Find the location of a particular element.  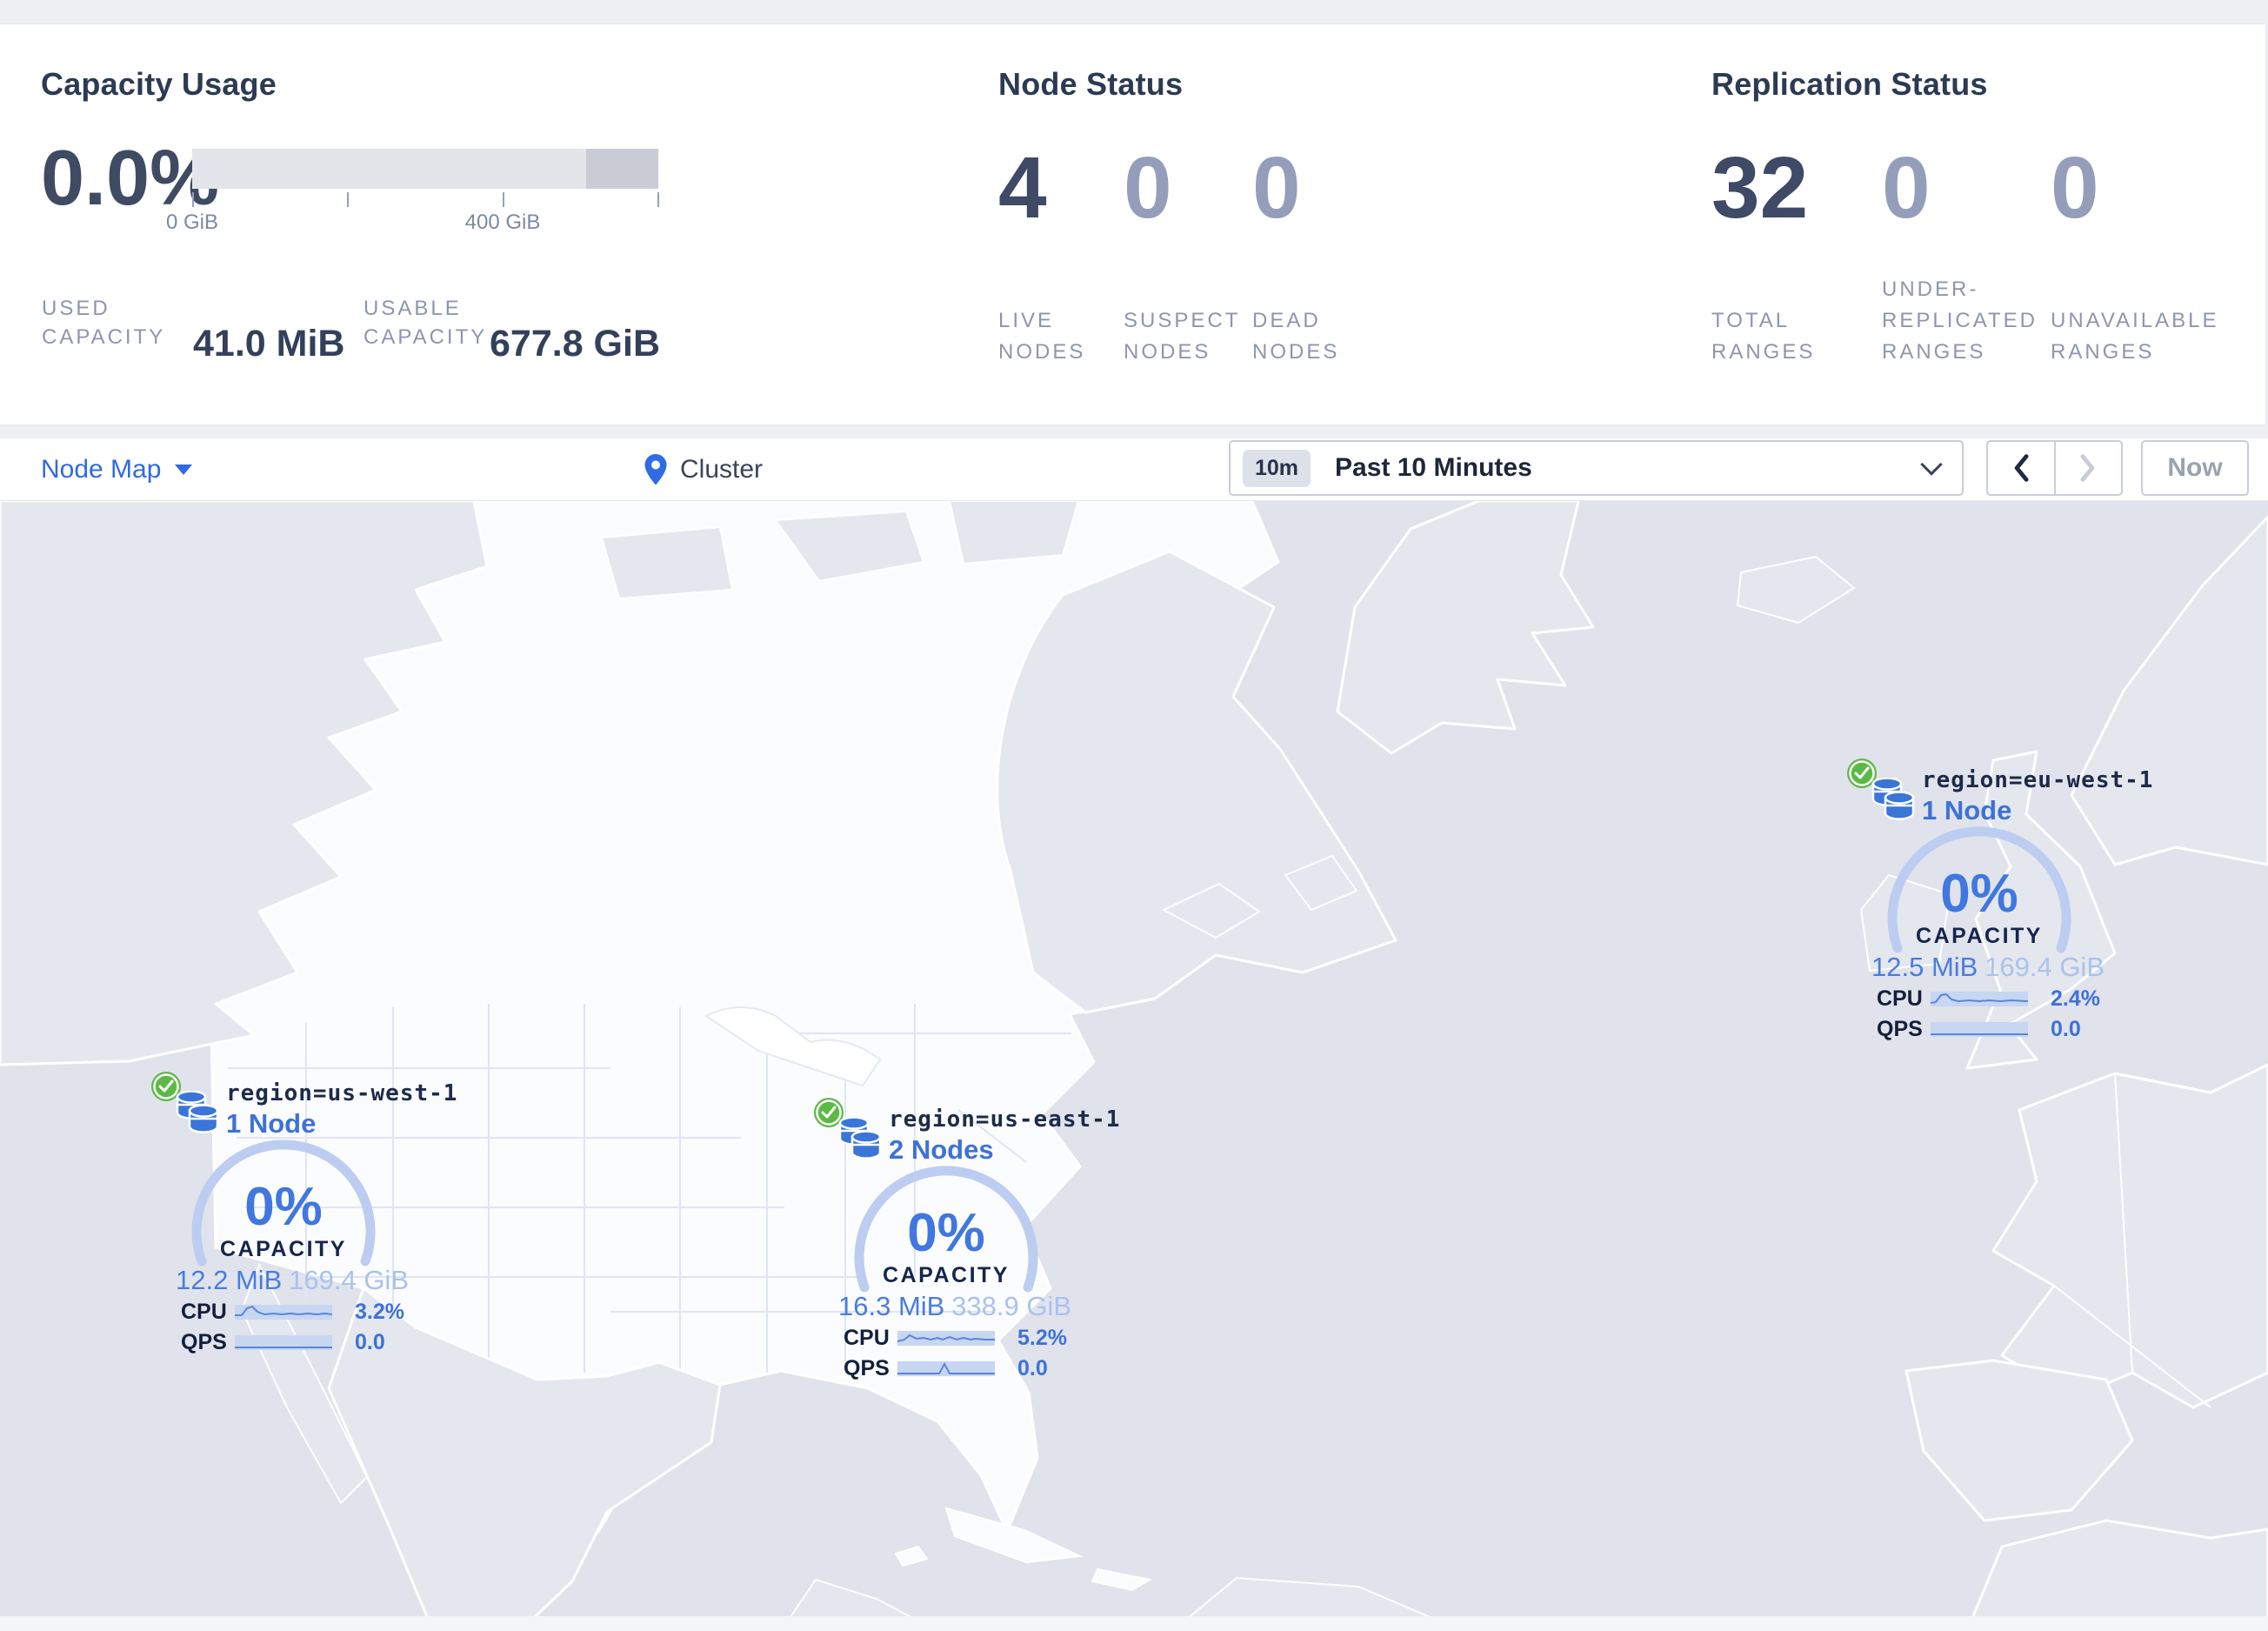

region-capacity-values: 12.2 MiB 169.4 GiB is located at coordinates (292, 1280).